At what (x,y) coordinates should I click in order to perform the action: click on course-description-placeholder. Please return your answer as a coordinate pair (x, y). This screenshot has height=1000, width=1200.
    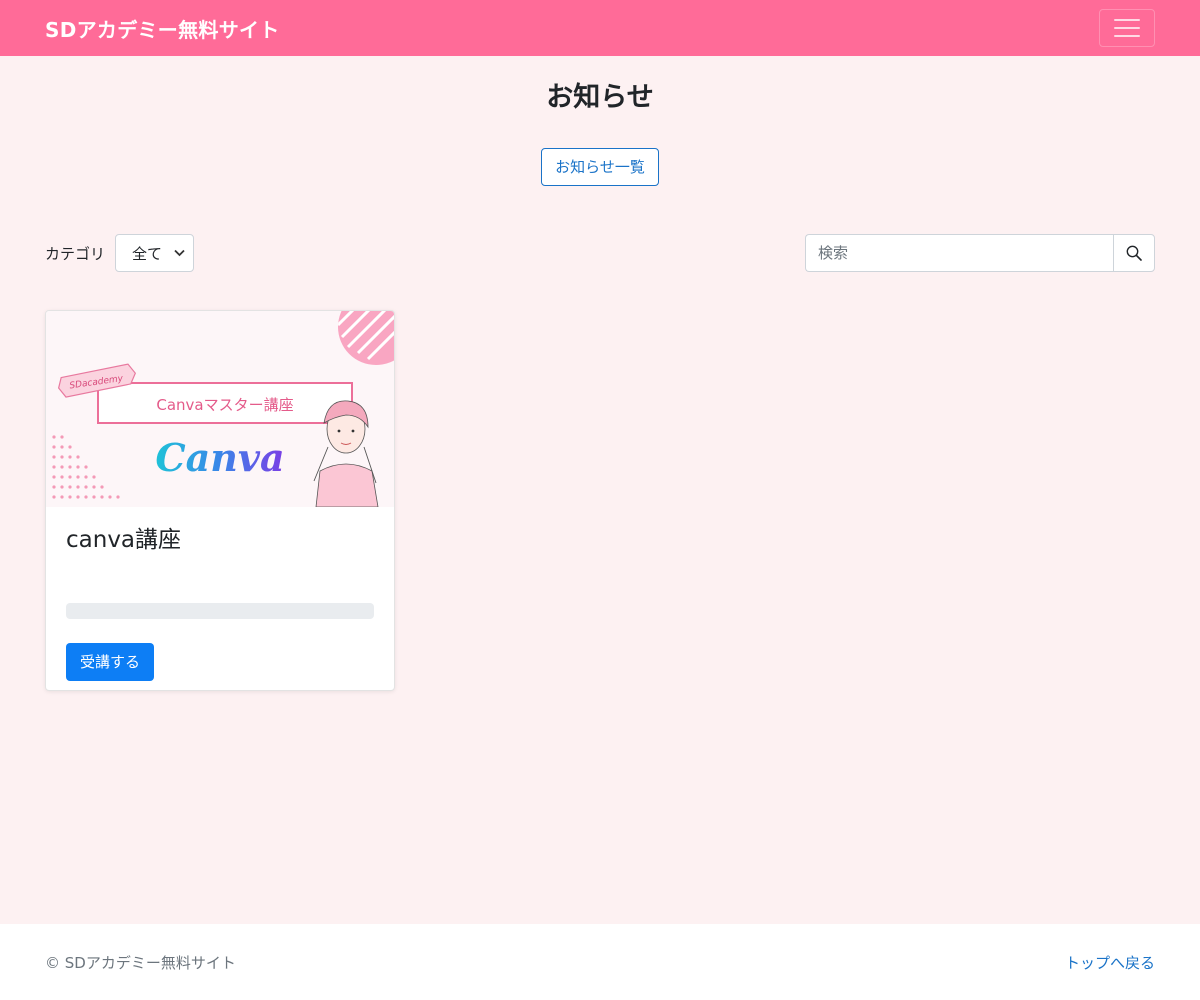
    Looking at the image, I should click on (220, 611).